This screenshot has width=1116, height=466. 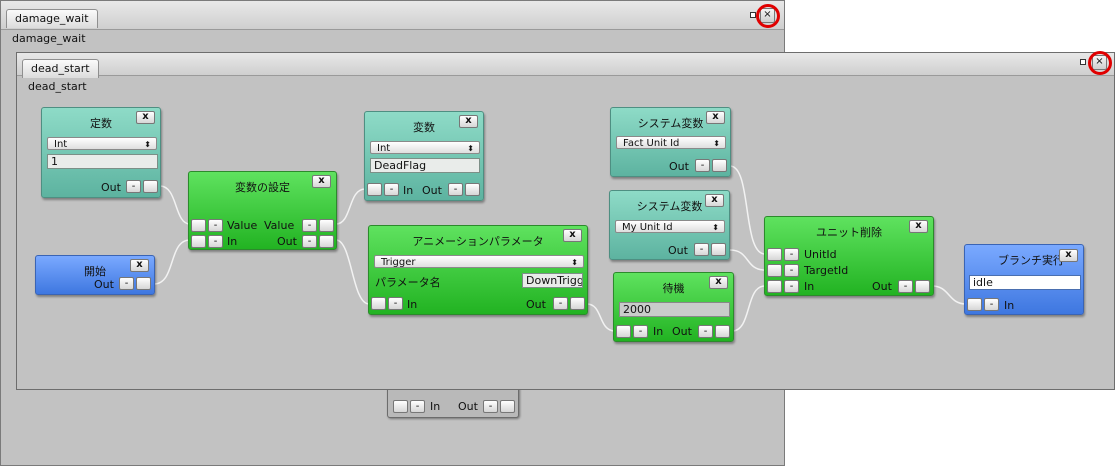 I want to click on system-variable-my-node: システム変数 x My Unit Id ⬍ Out -, so click(x=669, y=225).